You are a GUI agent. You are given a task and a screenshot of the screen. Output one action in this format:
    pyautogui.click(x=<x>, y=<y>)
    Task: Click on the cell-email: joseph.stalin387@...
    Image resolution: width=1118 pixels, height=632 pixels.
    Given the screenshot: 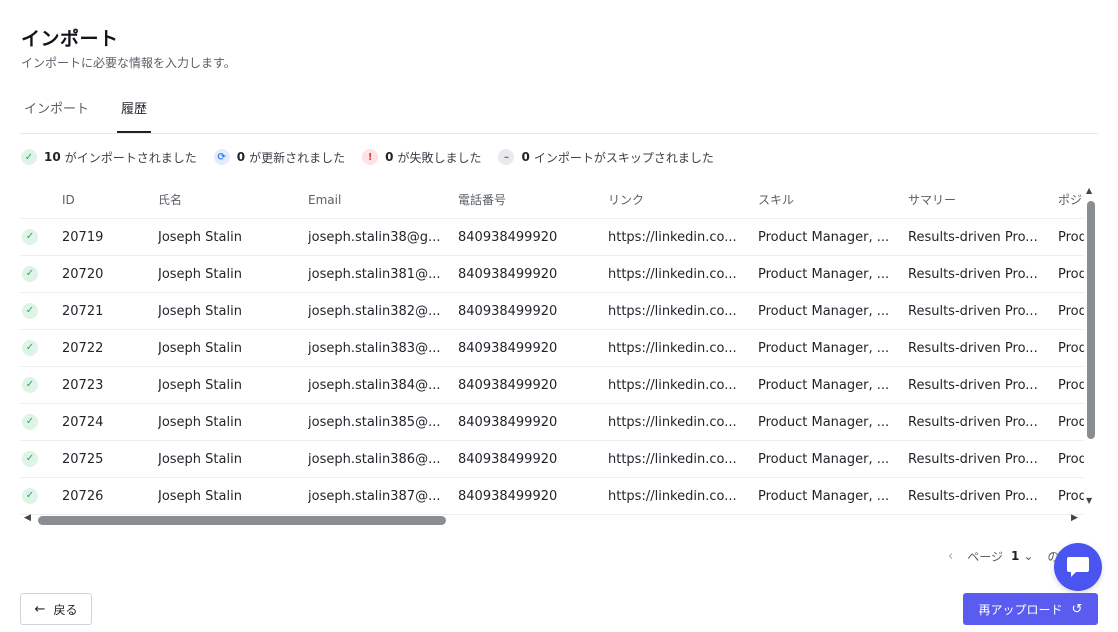 What is the action you would take?
    pyautogui.click(x=374, y=496)
    